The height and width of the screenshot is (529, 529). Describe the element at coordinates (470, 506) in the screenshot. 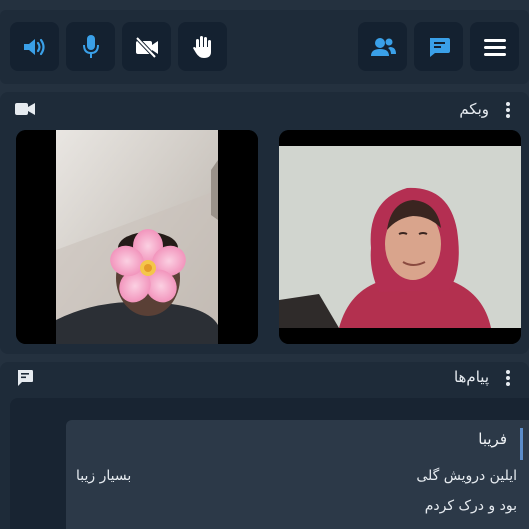

I see `message-text-line2: بود و درک کردم` at that location.